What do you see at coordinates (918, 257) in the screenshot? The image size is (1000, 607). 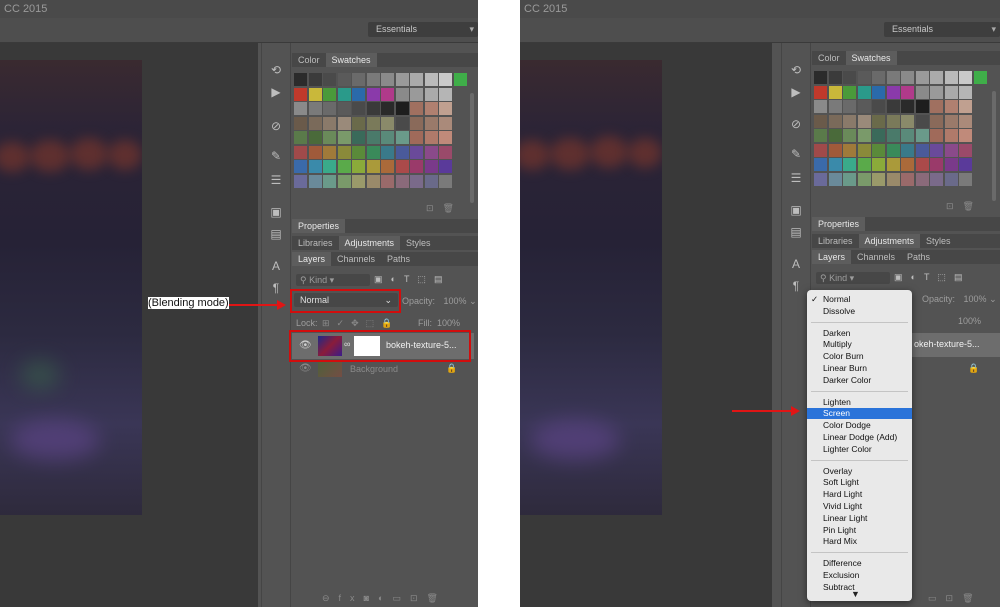 I see `tab-paths: Paths` at bounding box center [918, 257].